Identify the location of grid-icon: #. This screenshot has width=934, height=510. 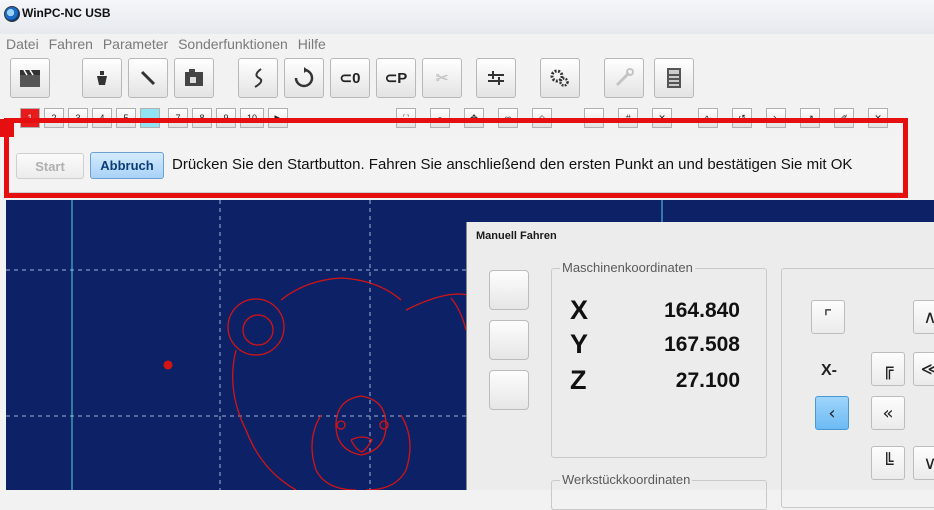
(628, 118).